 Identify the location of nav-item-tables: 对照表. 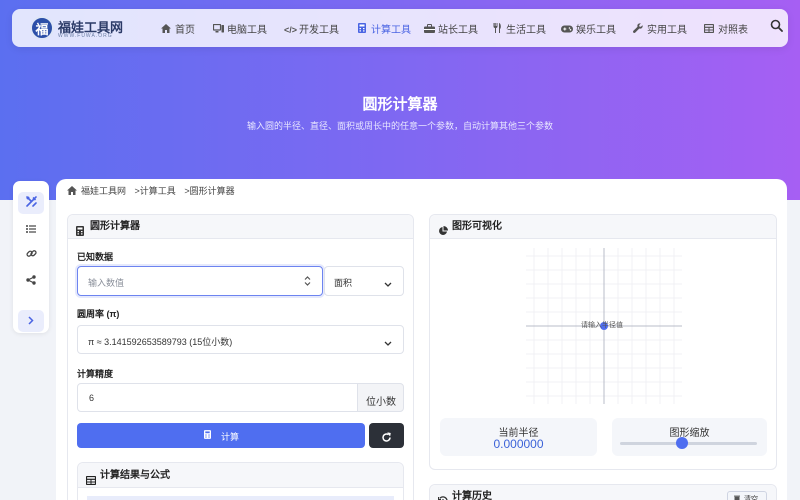
(725, 28).